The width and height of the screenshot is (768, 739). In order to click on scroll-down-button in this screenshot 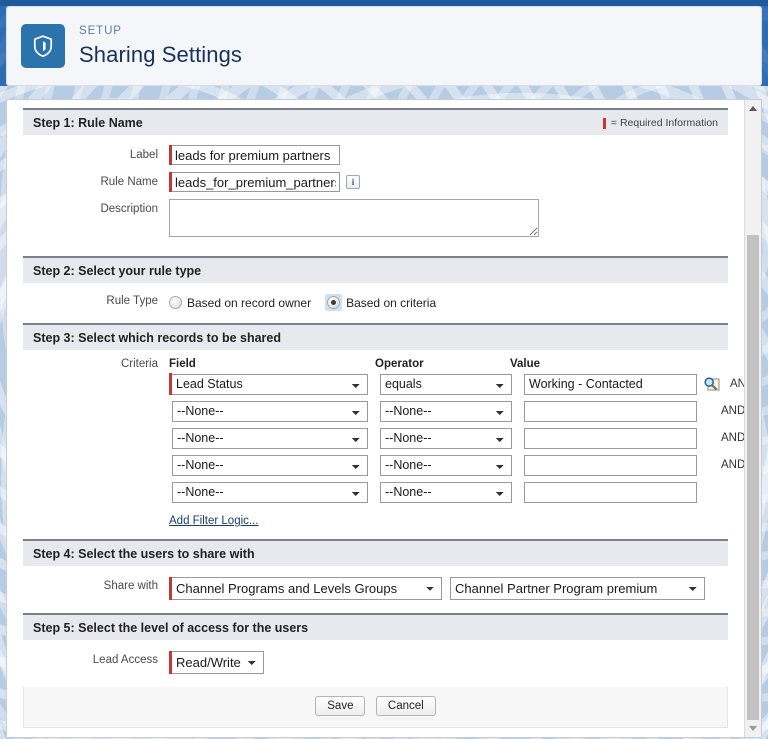, I will do `click(753, 728)`.